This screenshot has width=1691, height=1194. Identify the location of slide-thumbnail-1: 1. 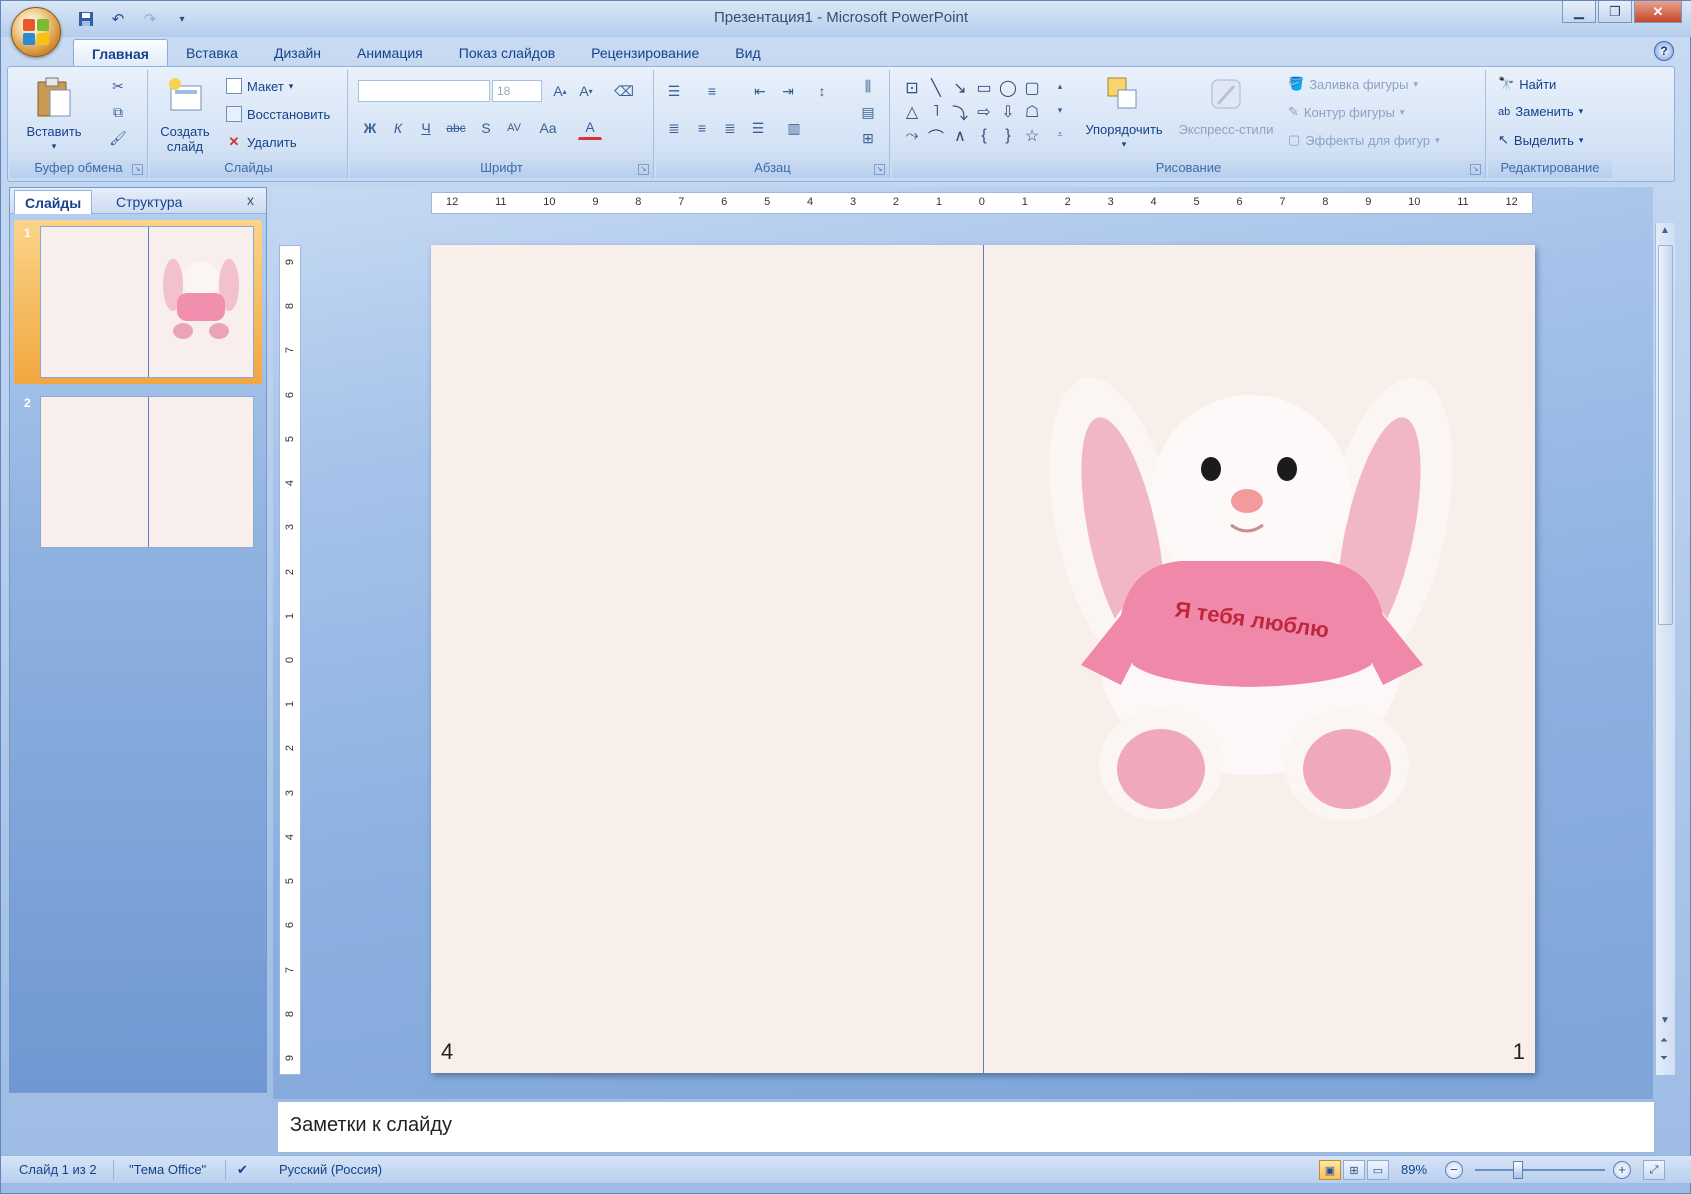
(138, 302).